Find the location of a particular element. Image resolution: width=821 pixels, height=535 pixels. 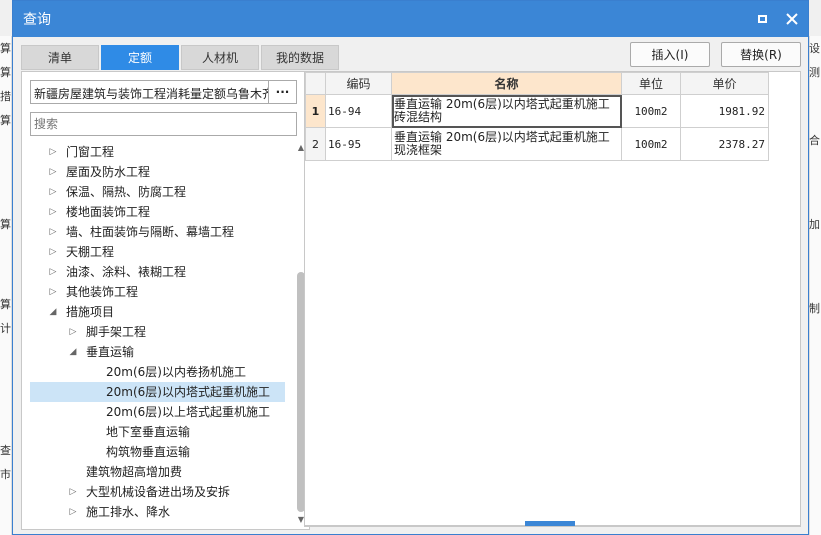

header-unit: 单位 is located at coordinates (651, 83).